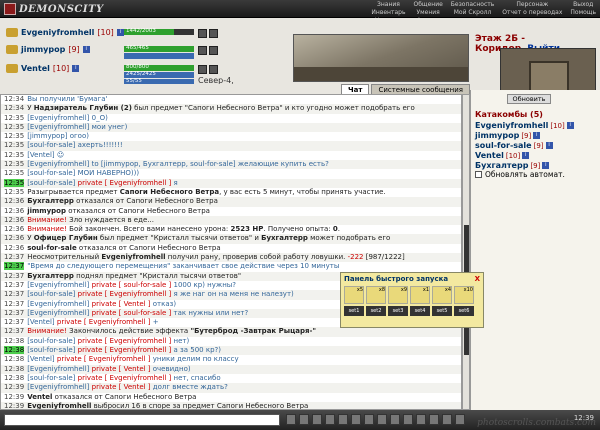  Describe the element at coordinates (231, 99) in the screenshot. I see `chat-line: 12:34 Вы получили 'Бумага'` at that location.